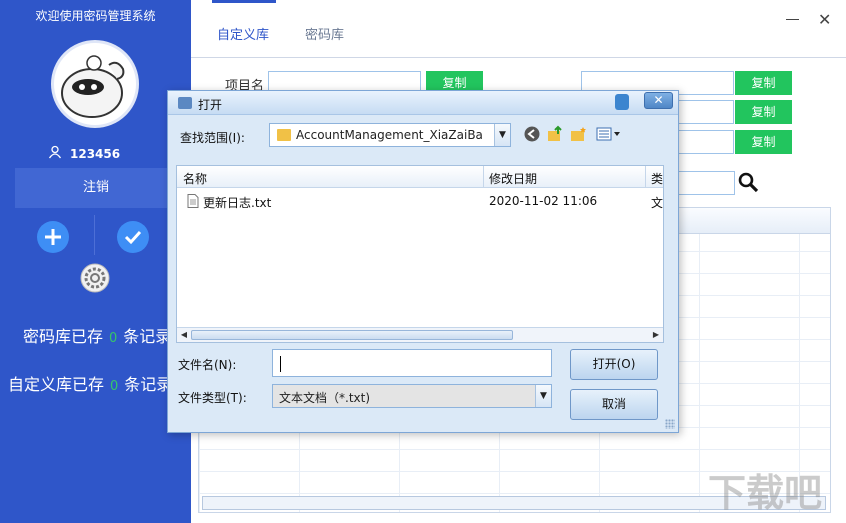 This screenshot has height=523, width=846. I want to click on filetype-label: 文件类型(T):, so click(212, 398).